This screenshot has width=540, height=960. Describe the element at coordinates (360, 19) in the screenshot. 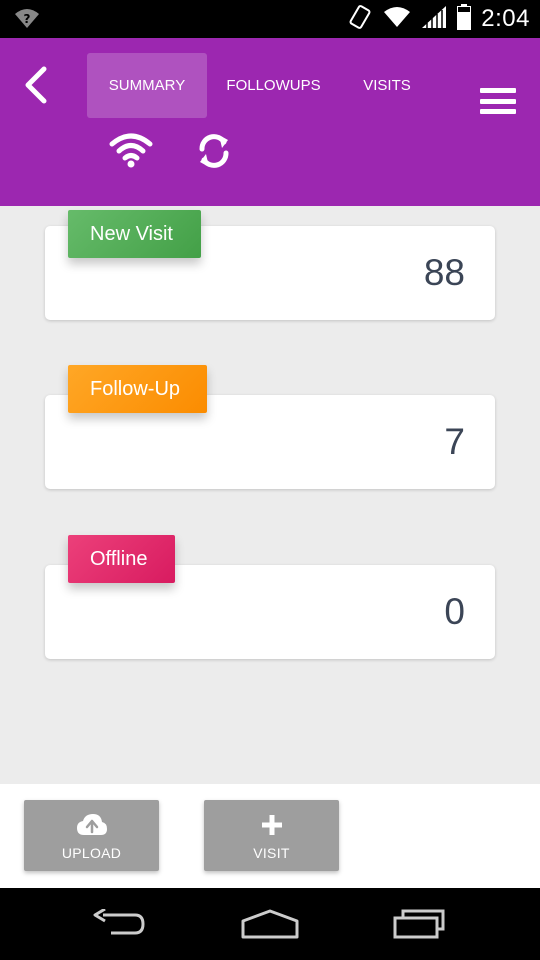

I see `rotation-icon` at that location.